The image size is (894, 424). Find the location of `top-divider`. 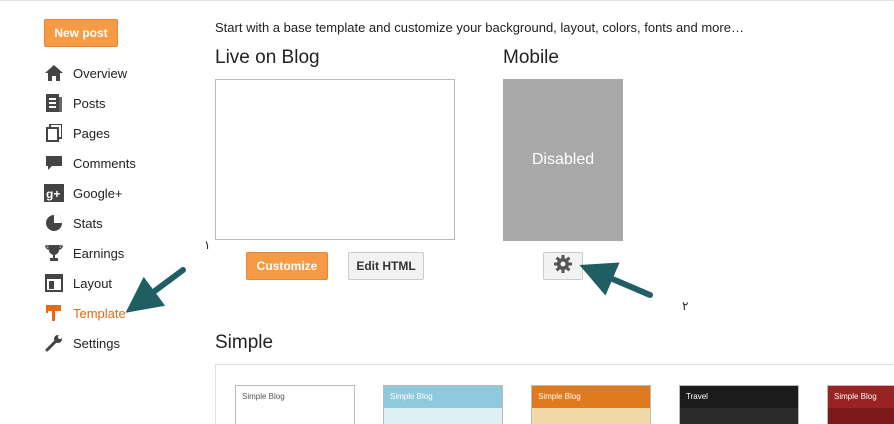

top-divider is located at coordinates (447, 0).